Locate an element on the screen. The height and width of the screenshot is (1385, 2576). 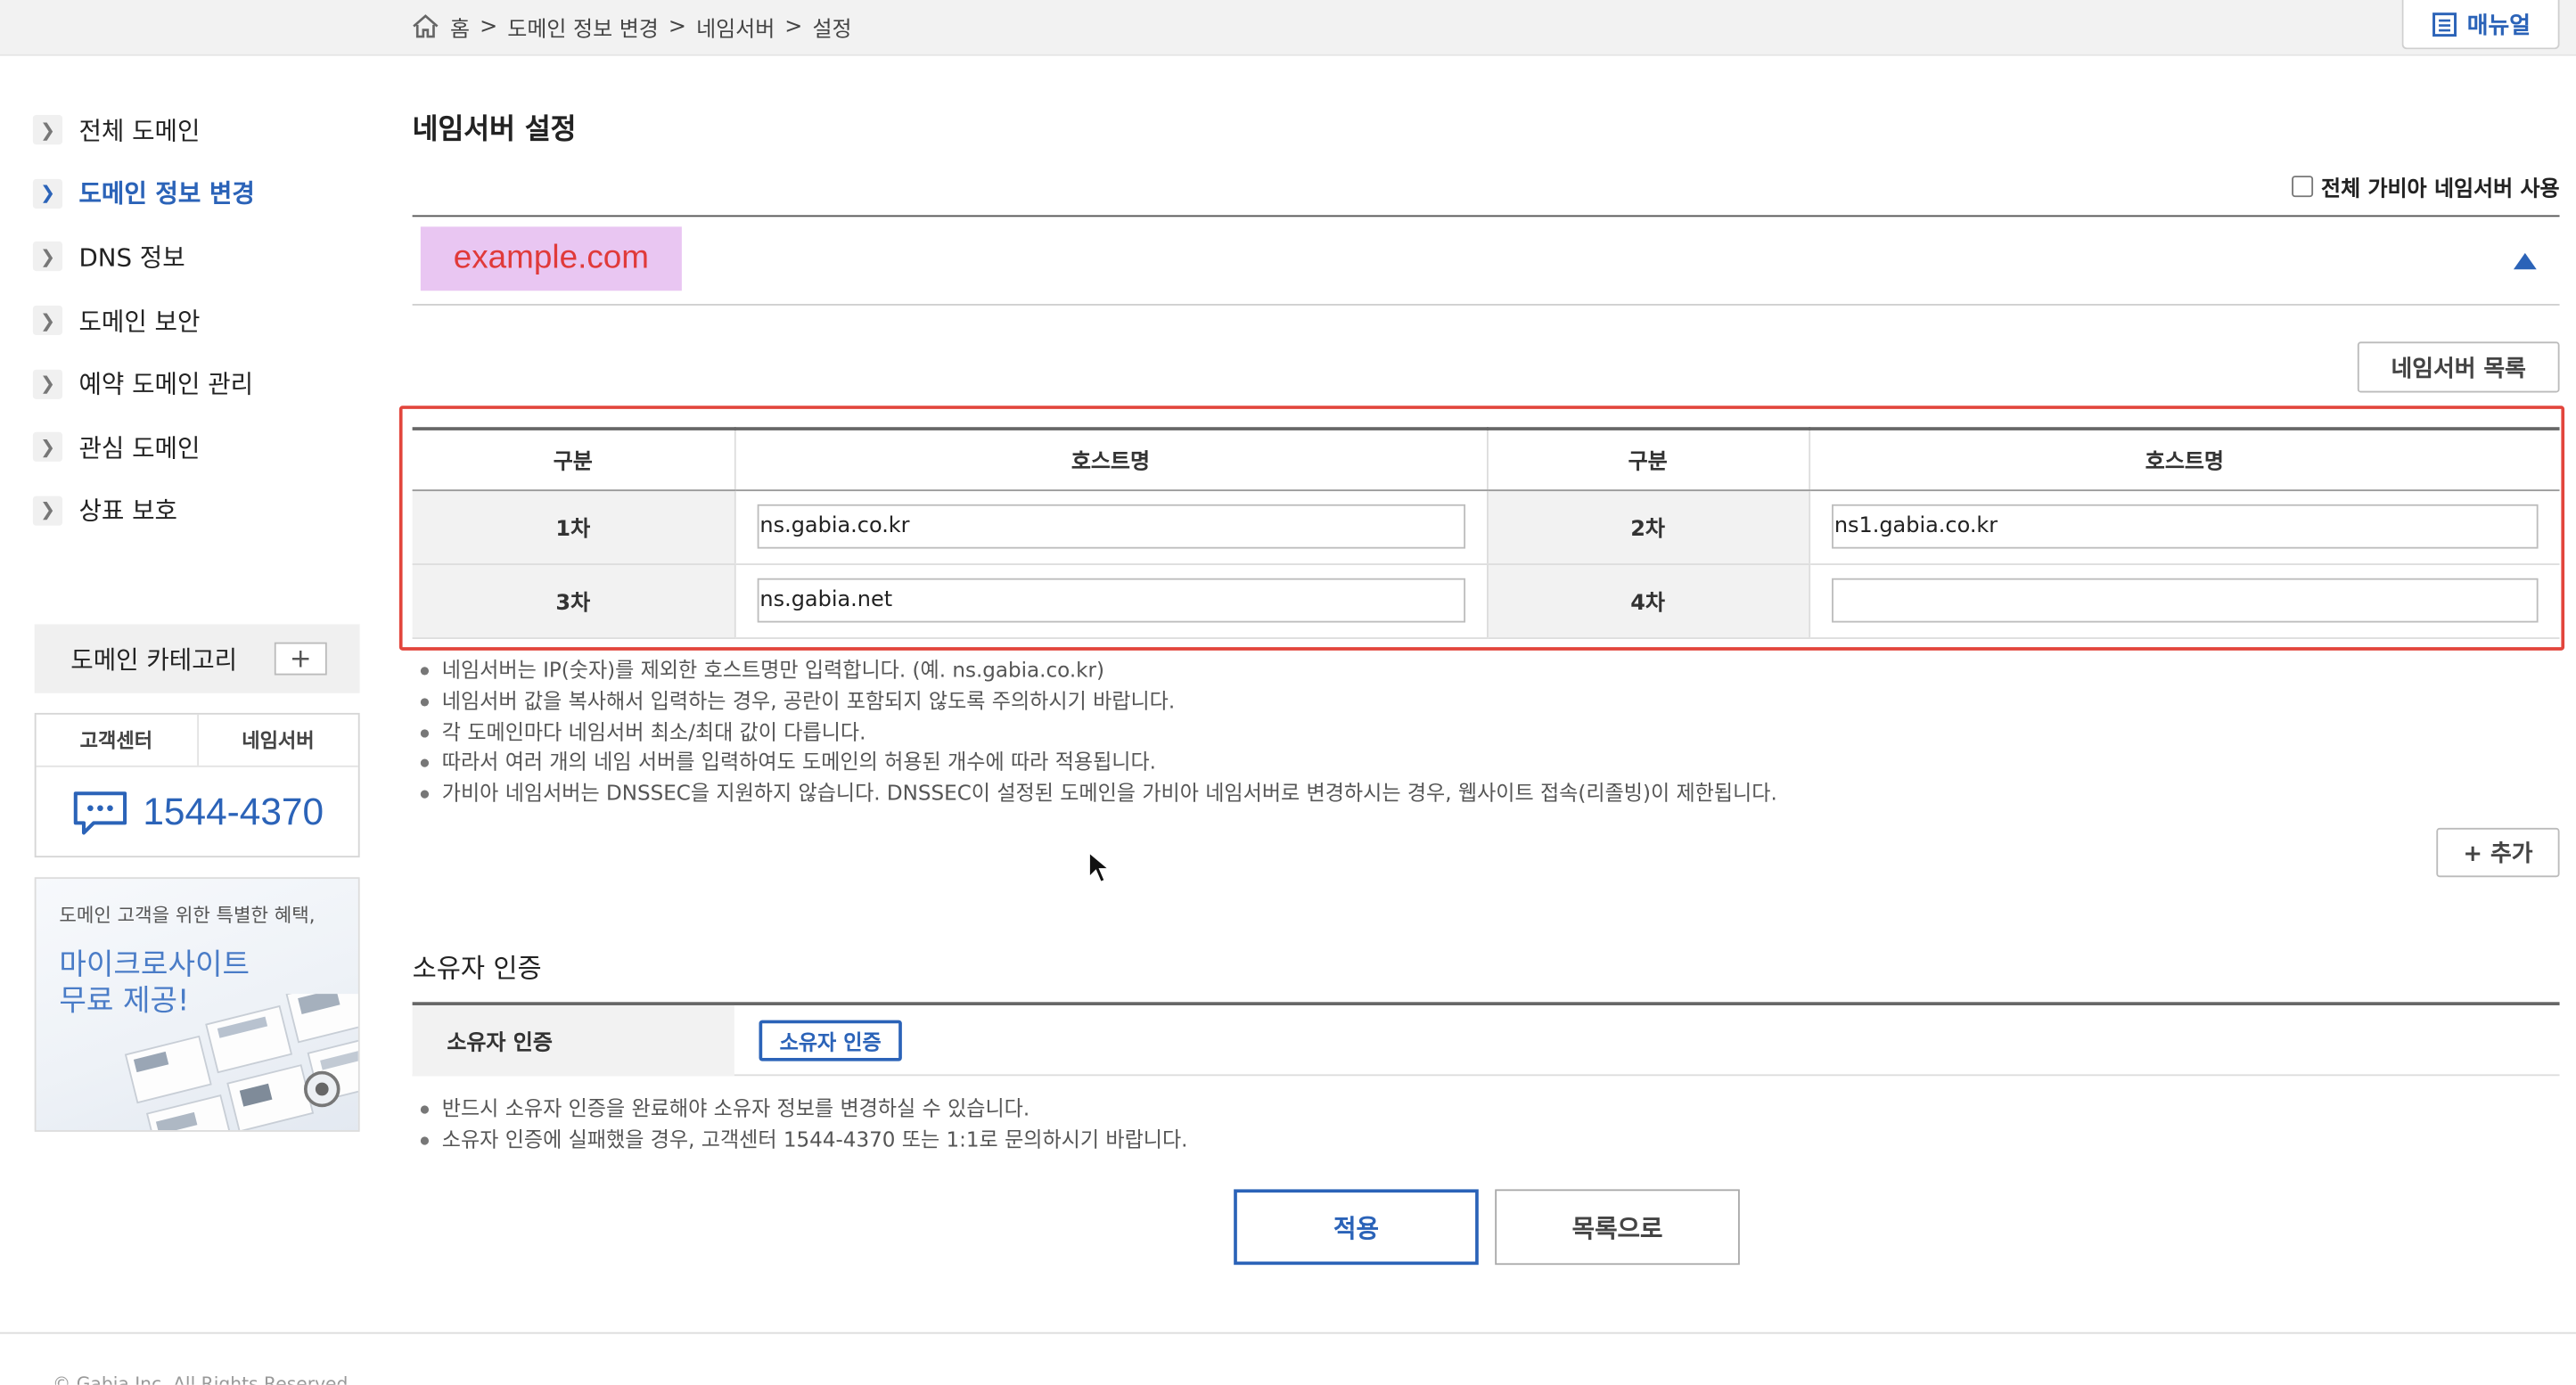
sidebar-item-label: 예약 도메인 관리 is located at coordinates (166, 385).